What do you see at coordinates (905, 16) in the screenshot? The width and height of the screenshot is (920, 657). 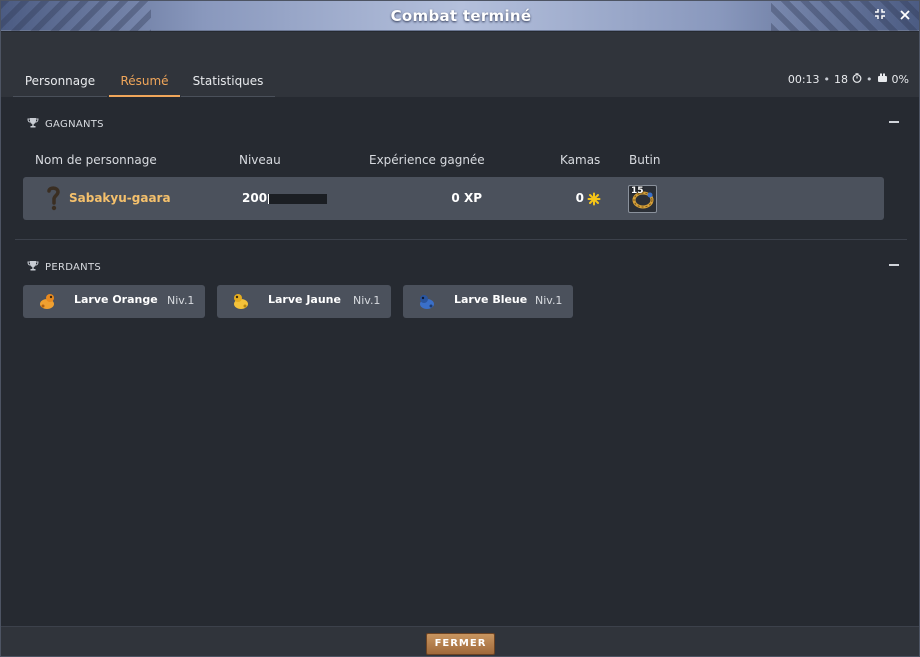 I see `close-icon` at bounding box center [905, 16].